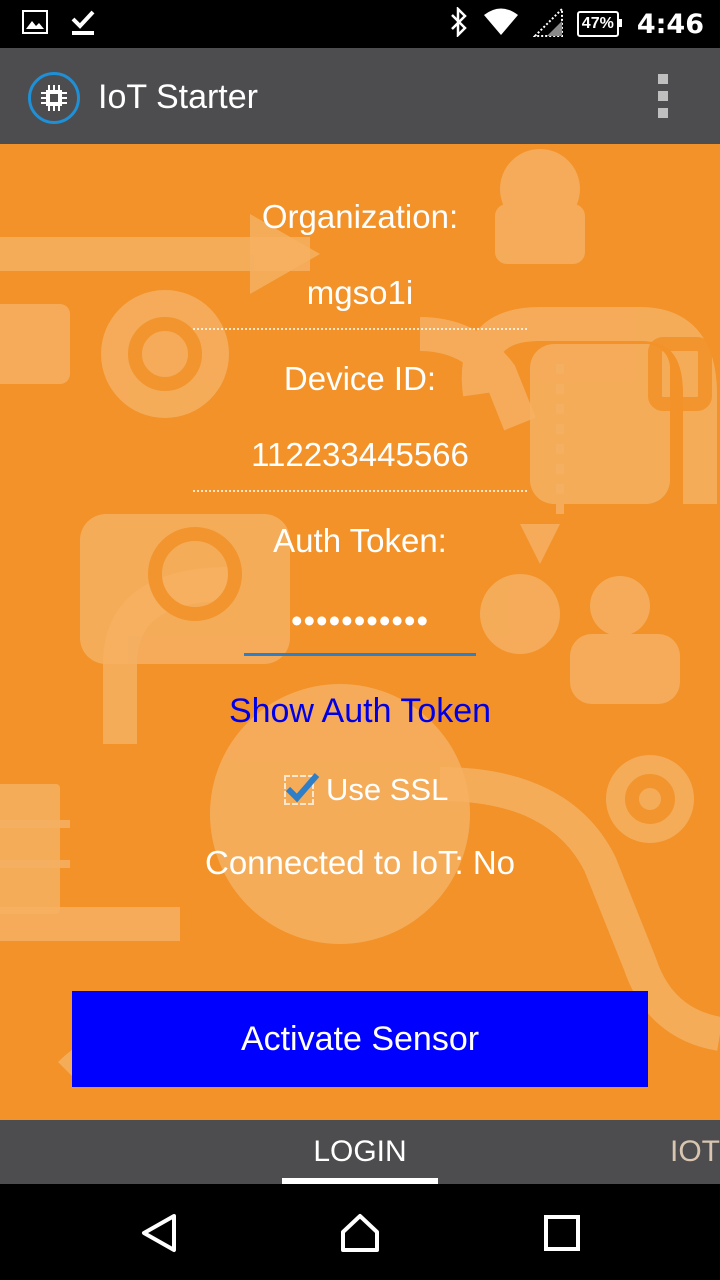 The image size is (720, 1280). Describe the element at coordinates (360, 464) in the screenshot. I see `device-id-field: 112233445566` at that location.